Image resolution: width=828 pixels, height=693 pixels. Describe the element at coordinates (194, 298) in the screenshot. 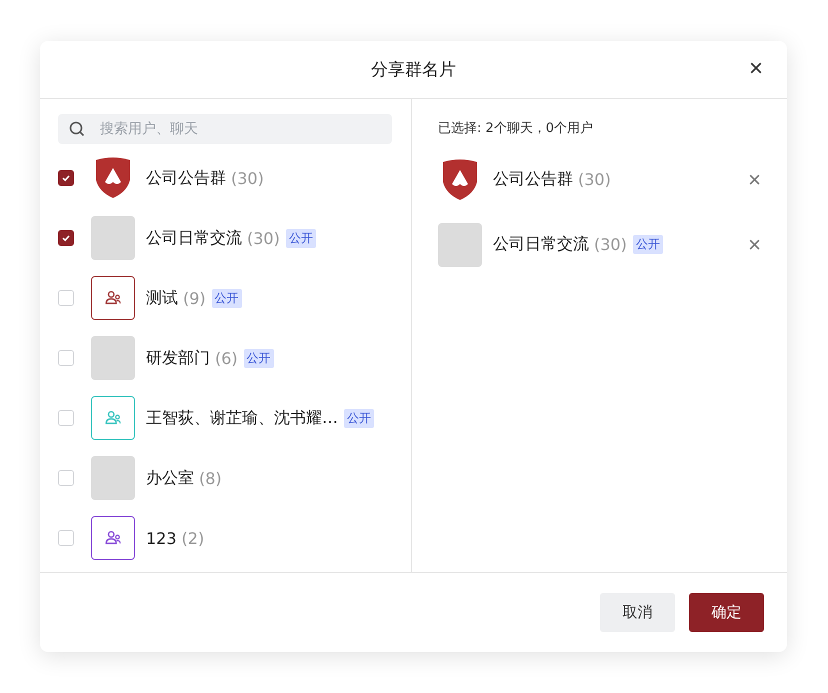

I see `member-count: (9)` at that location.